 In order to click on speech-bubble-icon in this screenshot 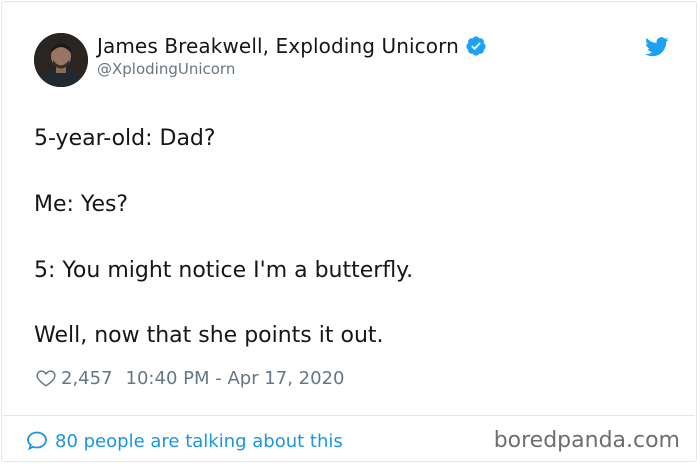, I will do `click(37, 441)`.